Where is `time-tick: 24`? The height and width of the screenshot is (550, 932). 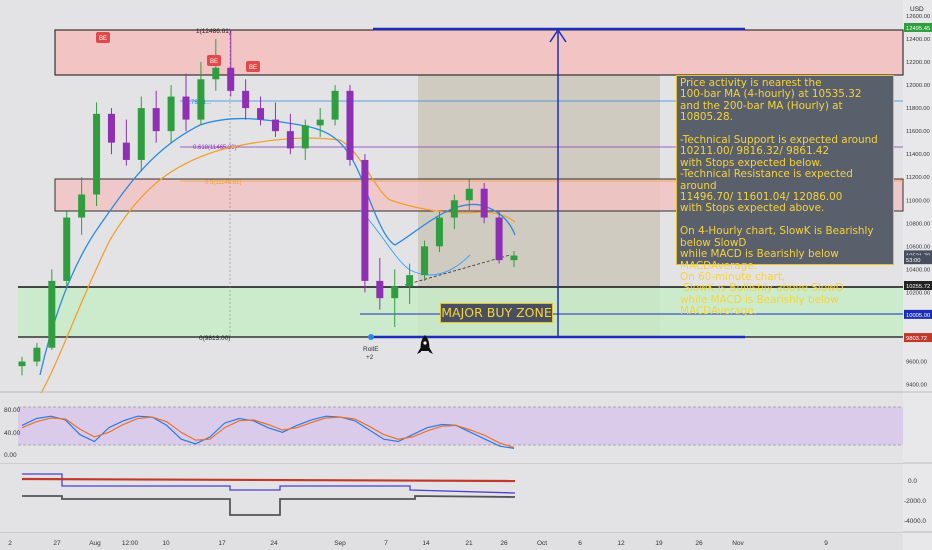 time-tick: 24 is located at coordinates (274, 543).